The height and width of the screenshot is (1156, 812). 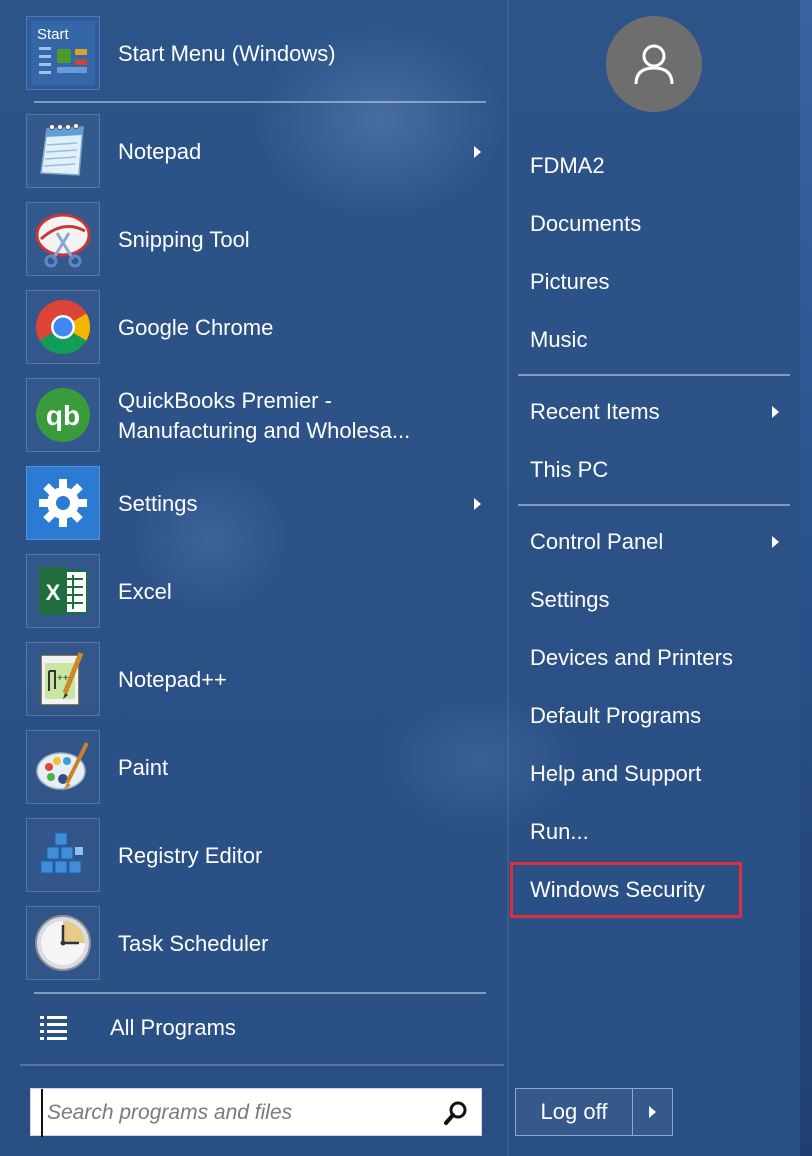 I want to click on right-item-documents: Documents, so click(x=585, y=224).